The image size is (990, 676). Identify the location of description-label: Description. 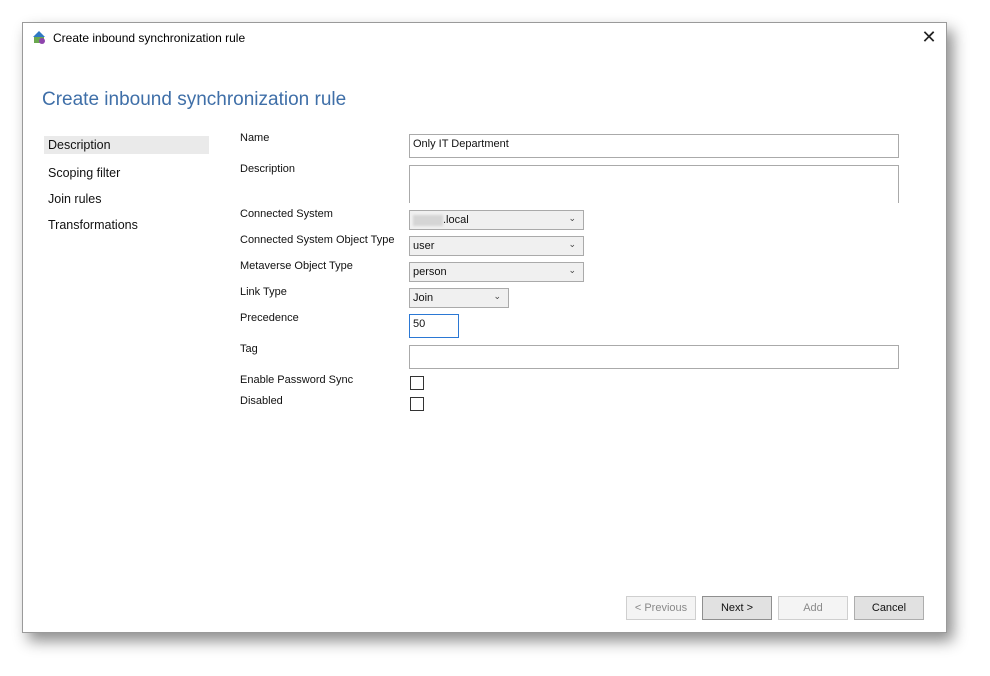
(268, 169).